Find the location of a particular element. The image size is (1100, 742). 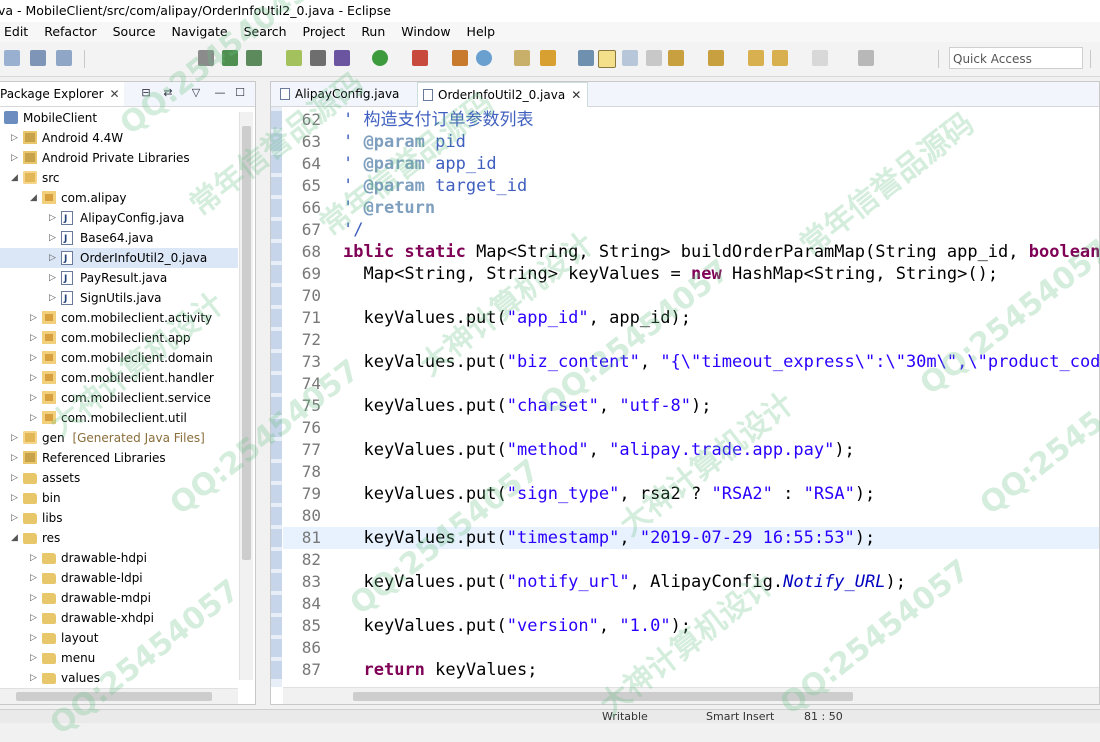

code-line: 62 ' 构造支付订单参数列表 is located at coordinates (691, 120).